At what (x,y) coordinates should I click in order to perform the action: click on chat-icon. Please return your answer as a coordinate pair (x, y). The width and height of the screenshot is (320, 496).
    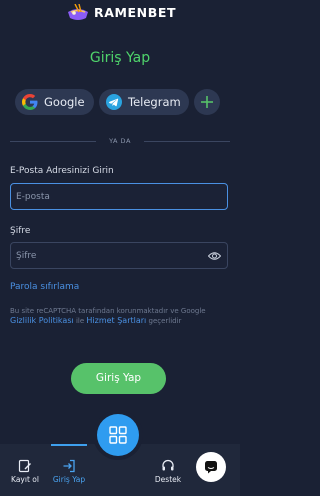
    Looking at the image, I should click on (211, 467).